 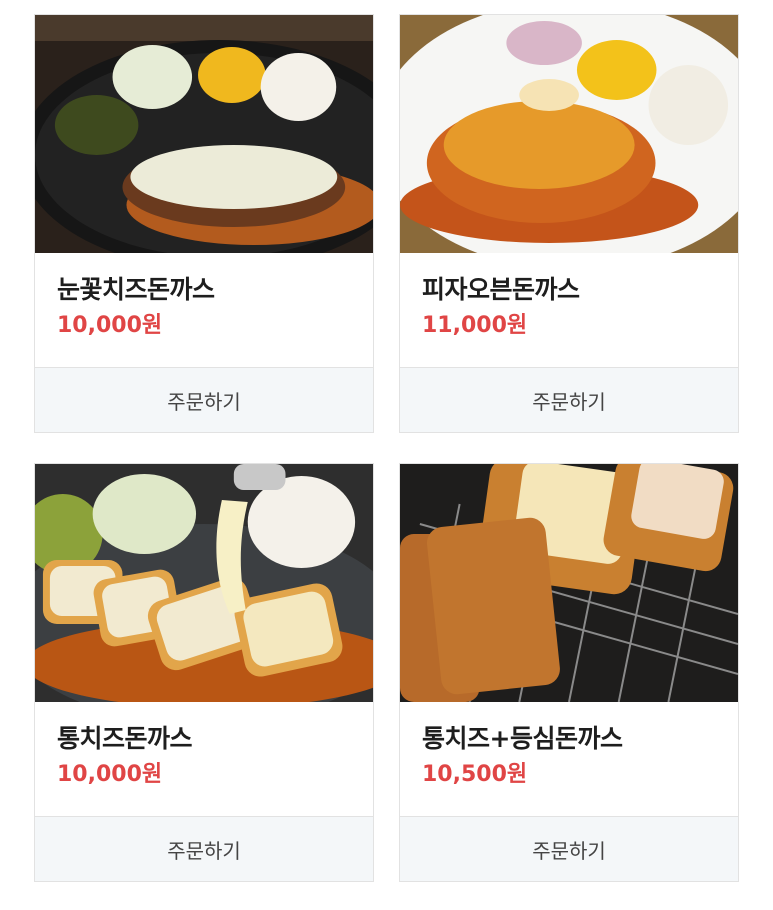 I want to click on menu-item-name: 눈꽃치즈돈까스, so click(x=136, y=289).